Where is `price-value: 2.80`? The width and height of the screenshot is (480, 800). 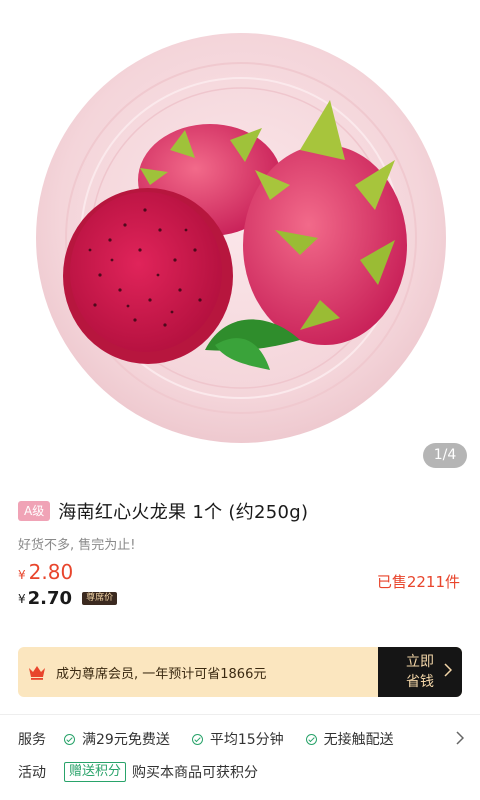 price-value: 2.80 is located at coordinates (51, 572).